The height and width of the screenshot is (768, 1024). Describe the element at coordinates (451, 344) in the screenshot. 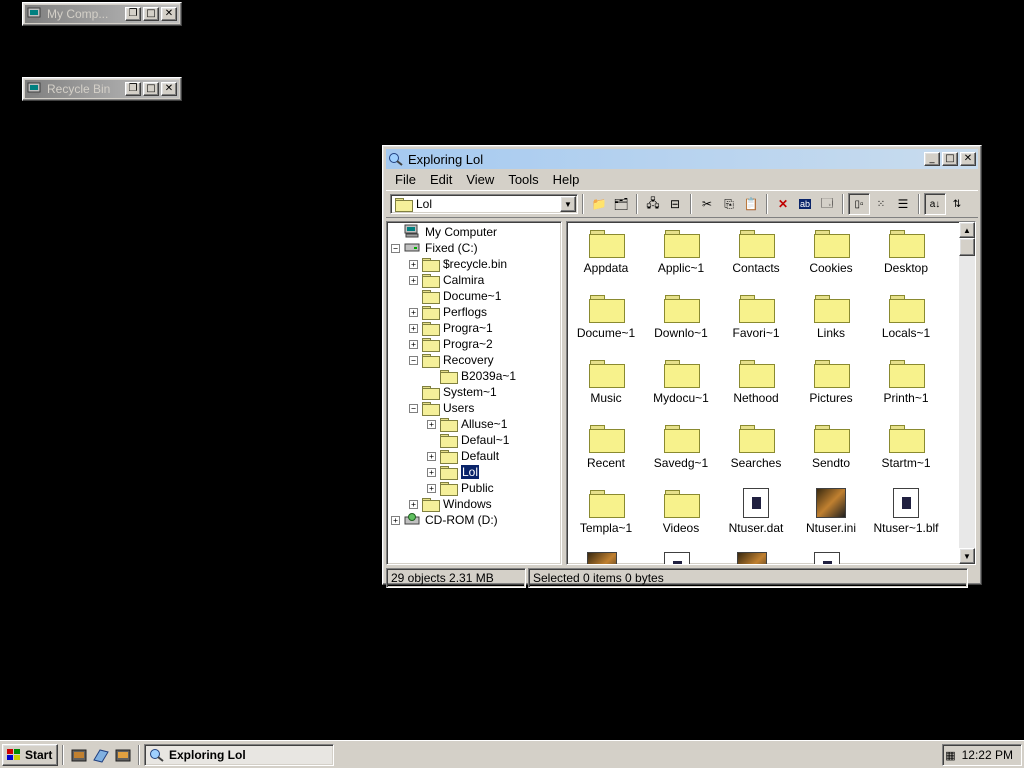

I see `tree-item: + Progra~2` at that location.